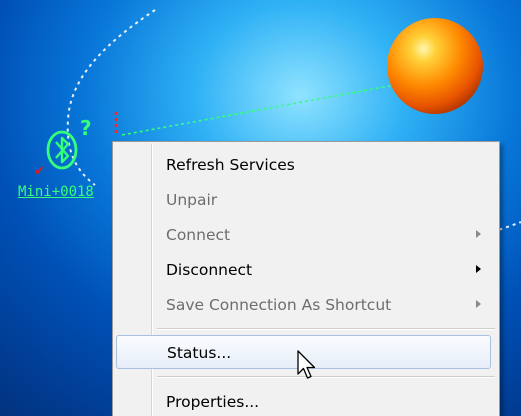 Image resolution: width=521 pixels, height=416 pixels. Describe the element at coordinates (306, 164) in the screenshot. I see `menu-item-refresh-services: Refresh Services` at that location.